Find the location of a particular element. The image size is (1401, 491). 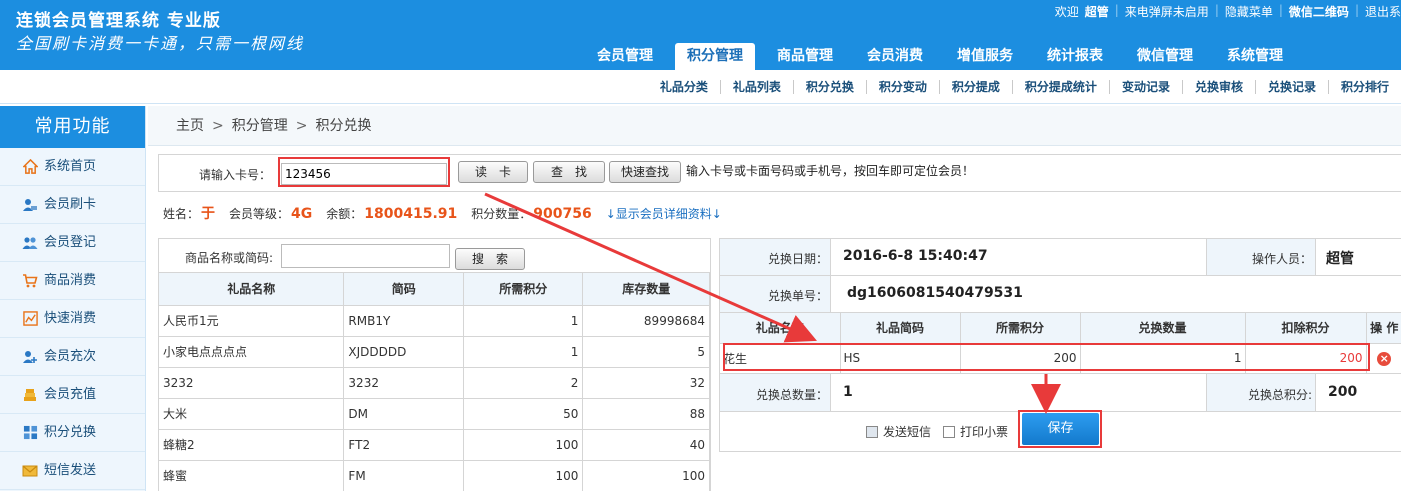

sidebar-item-label: 快速消费 is located at coordinates (70, 318).